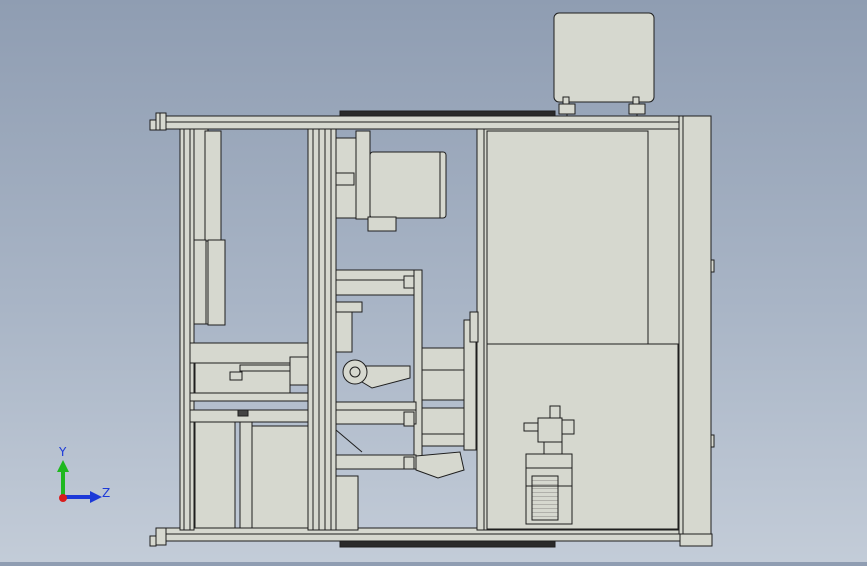 Image resolution: width=867 pixels, height=566 pixels. Describe the element at coordinates (106, 493) in the screenshot. I see `z-axis-label: Z` at that location.